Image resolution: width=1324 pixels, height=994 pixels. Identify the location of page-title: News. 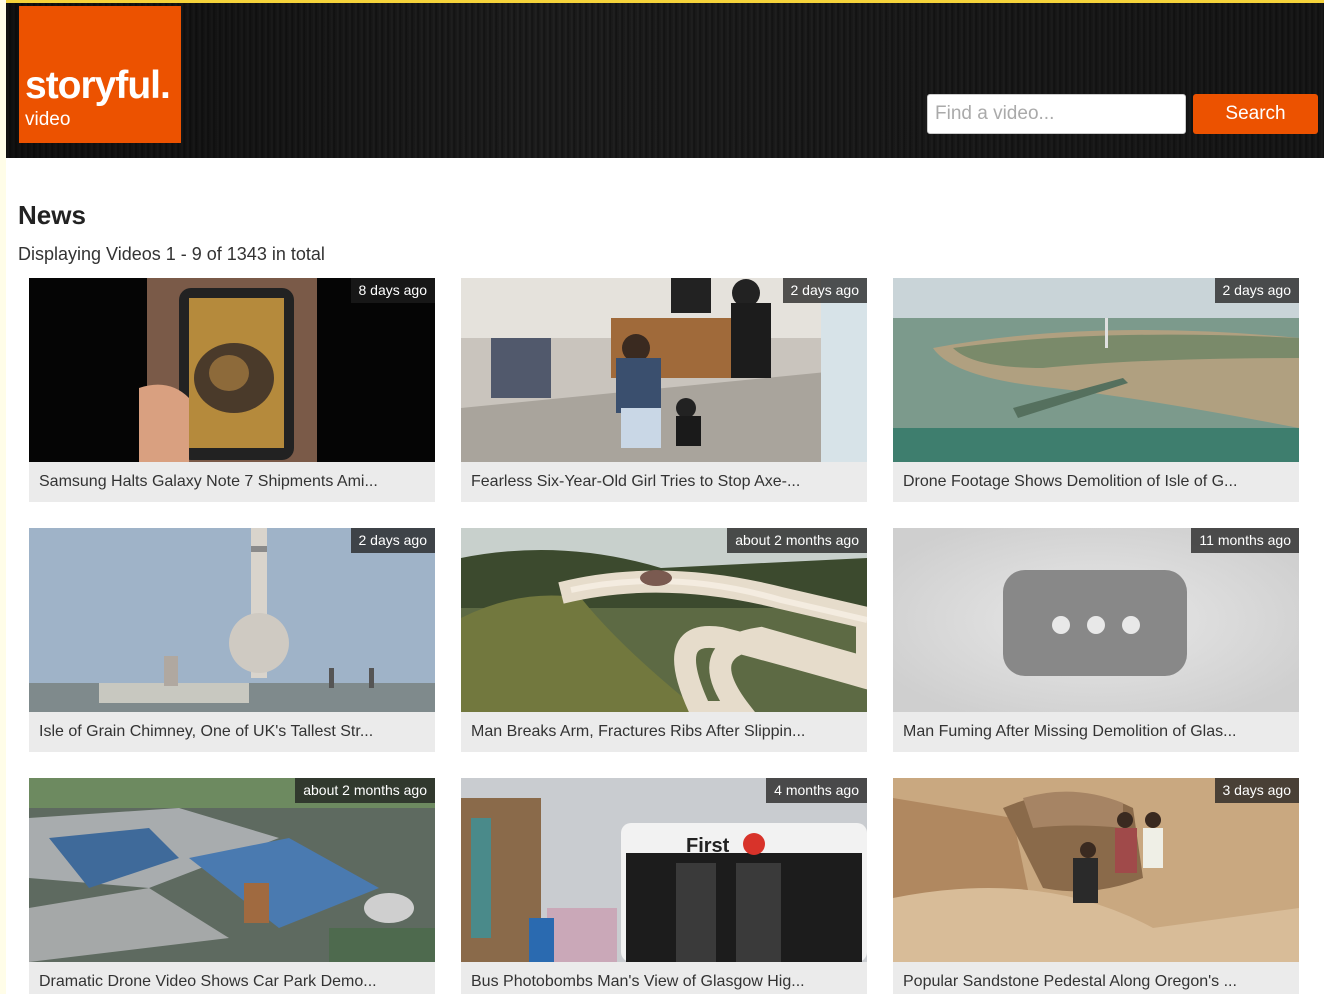
(52, 215).